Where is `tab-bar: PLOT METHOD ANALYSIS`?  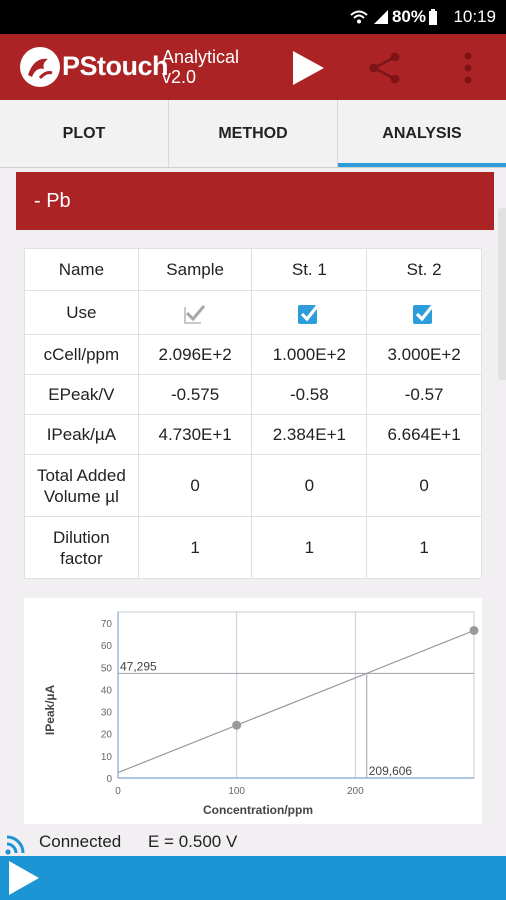 tab-bar: PLOT METHOD ANALYSIS is located at coordinates (253, 134).